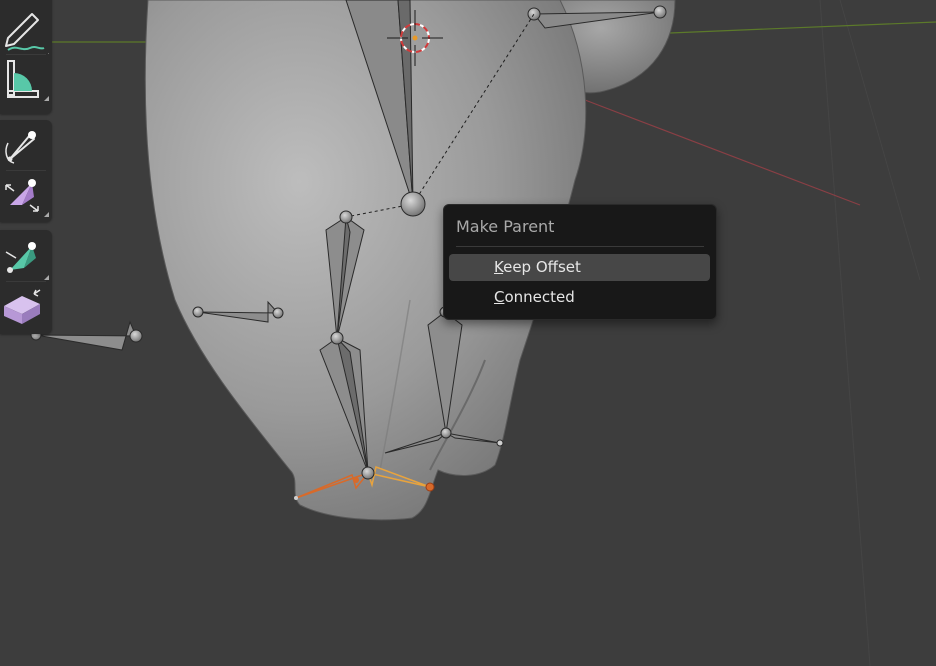 Image resolution: width=936 pixels, height=666 pixels. I want to click on bone-envelope-icon, so click(27, 198).